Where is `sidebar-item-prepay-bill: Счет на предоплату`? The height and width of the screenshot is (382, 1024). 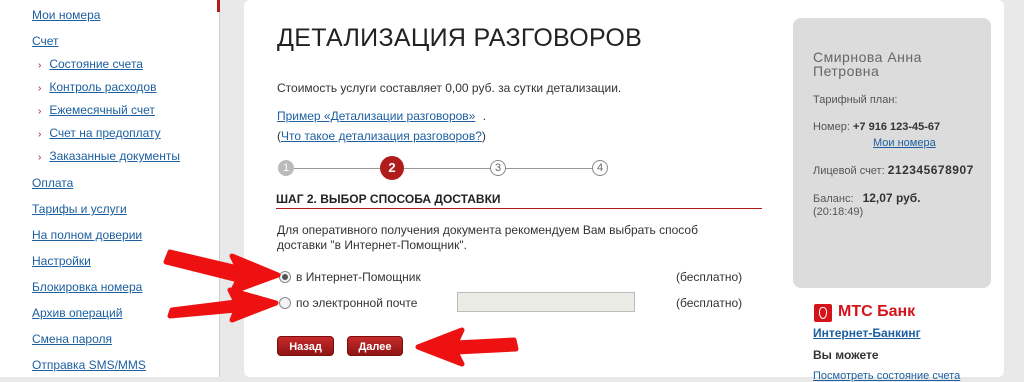
sidebar-item-prepay-bill: Счет на предоплату is located at coordinates (104, 133).